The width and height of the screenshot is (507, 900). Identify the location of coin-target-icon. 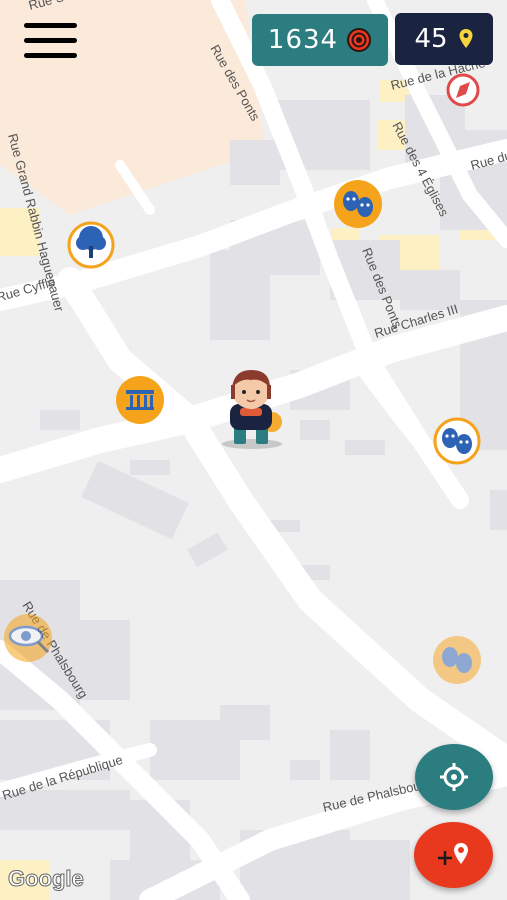
(359, 40).